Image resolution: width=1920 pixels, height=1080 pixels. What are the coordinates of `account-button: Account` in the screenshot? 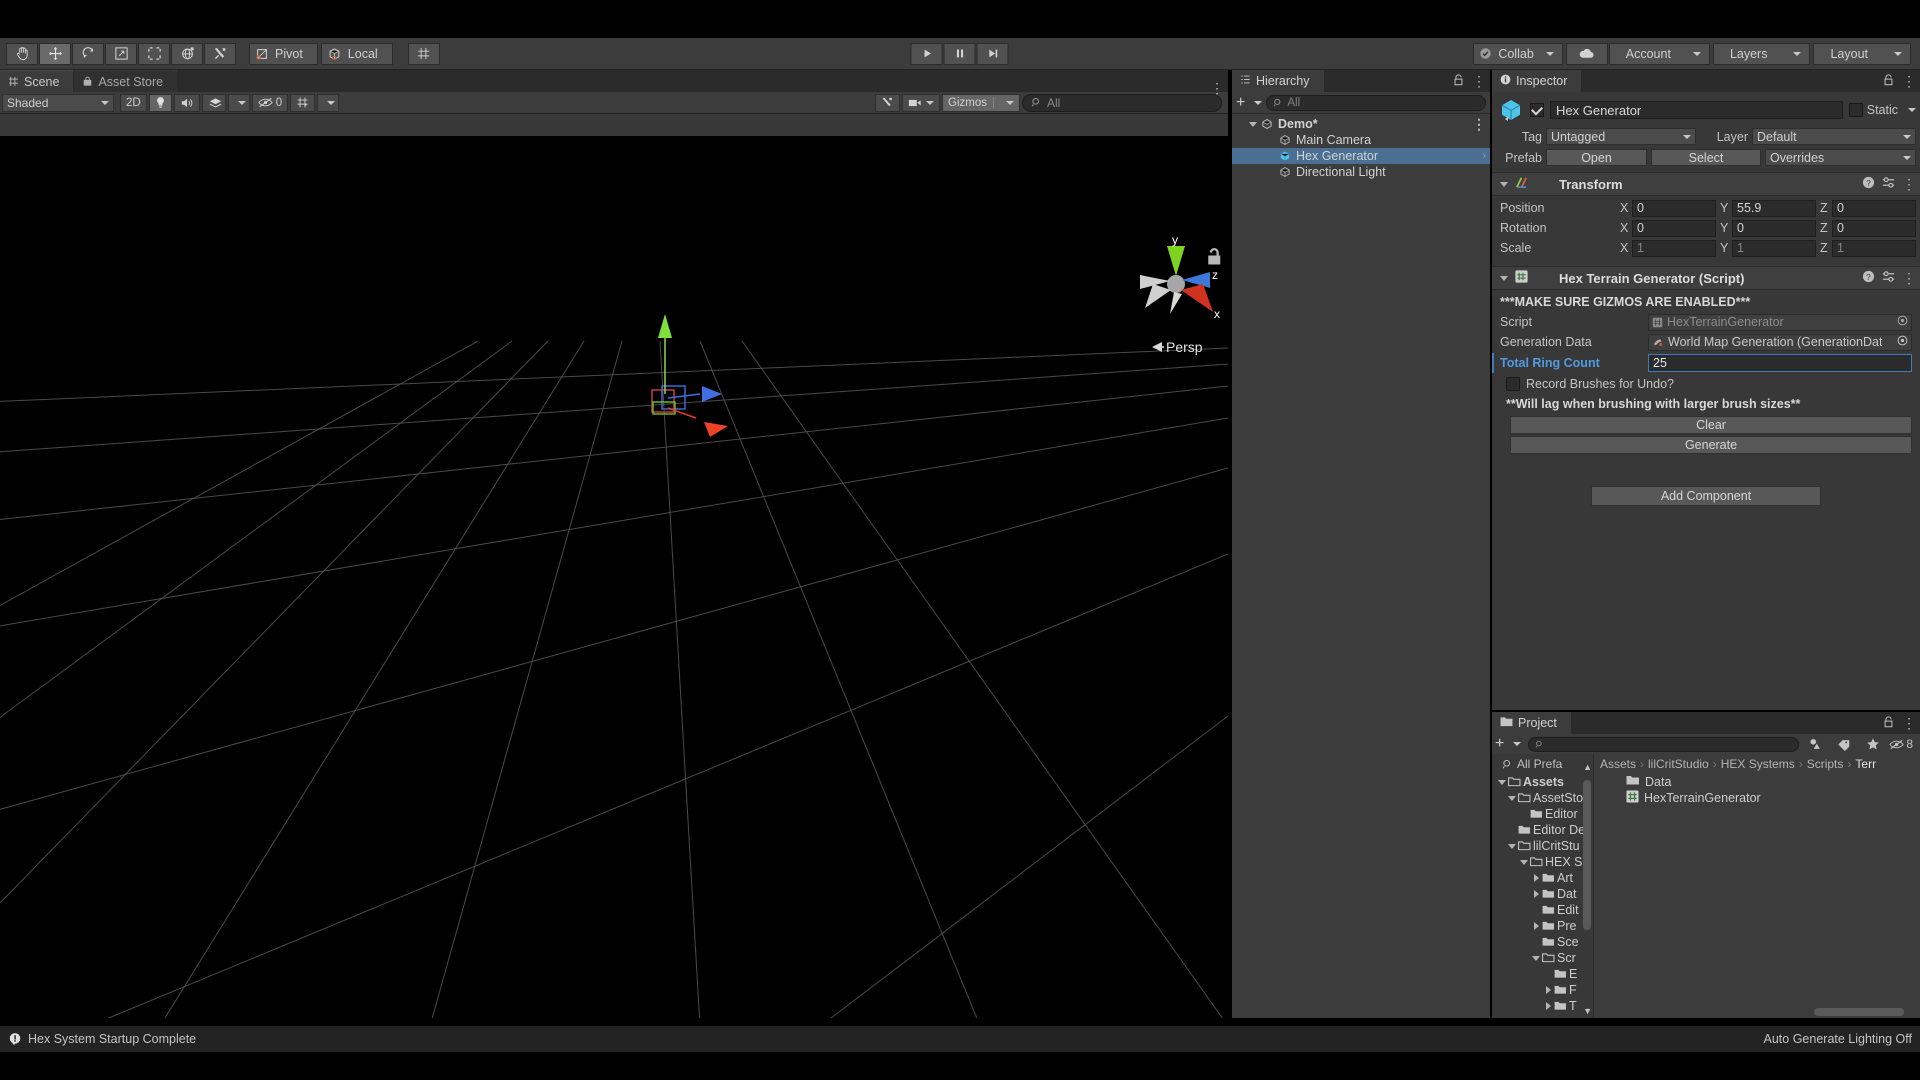 It's located at (1659, 53).